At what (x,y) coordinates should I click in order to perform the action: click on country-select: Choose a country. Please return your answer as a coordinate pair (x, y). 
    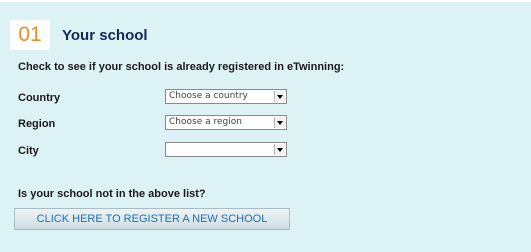
    Looking at the image, I should click on (226, 96).